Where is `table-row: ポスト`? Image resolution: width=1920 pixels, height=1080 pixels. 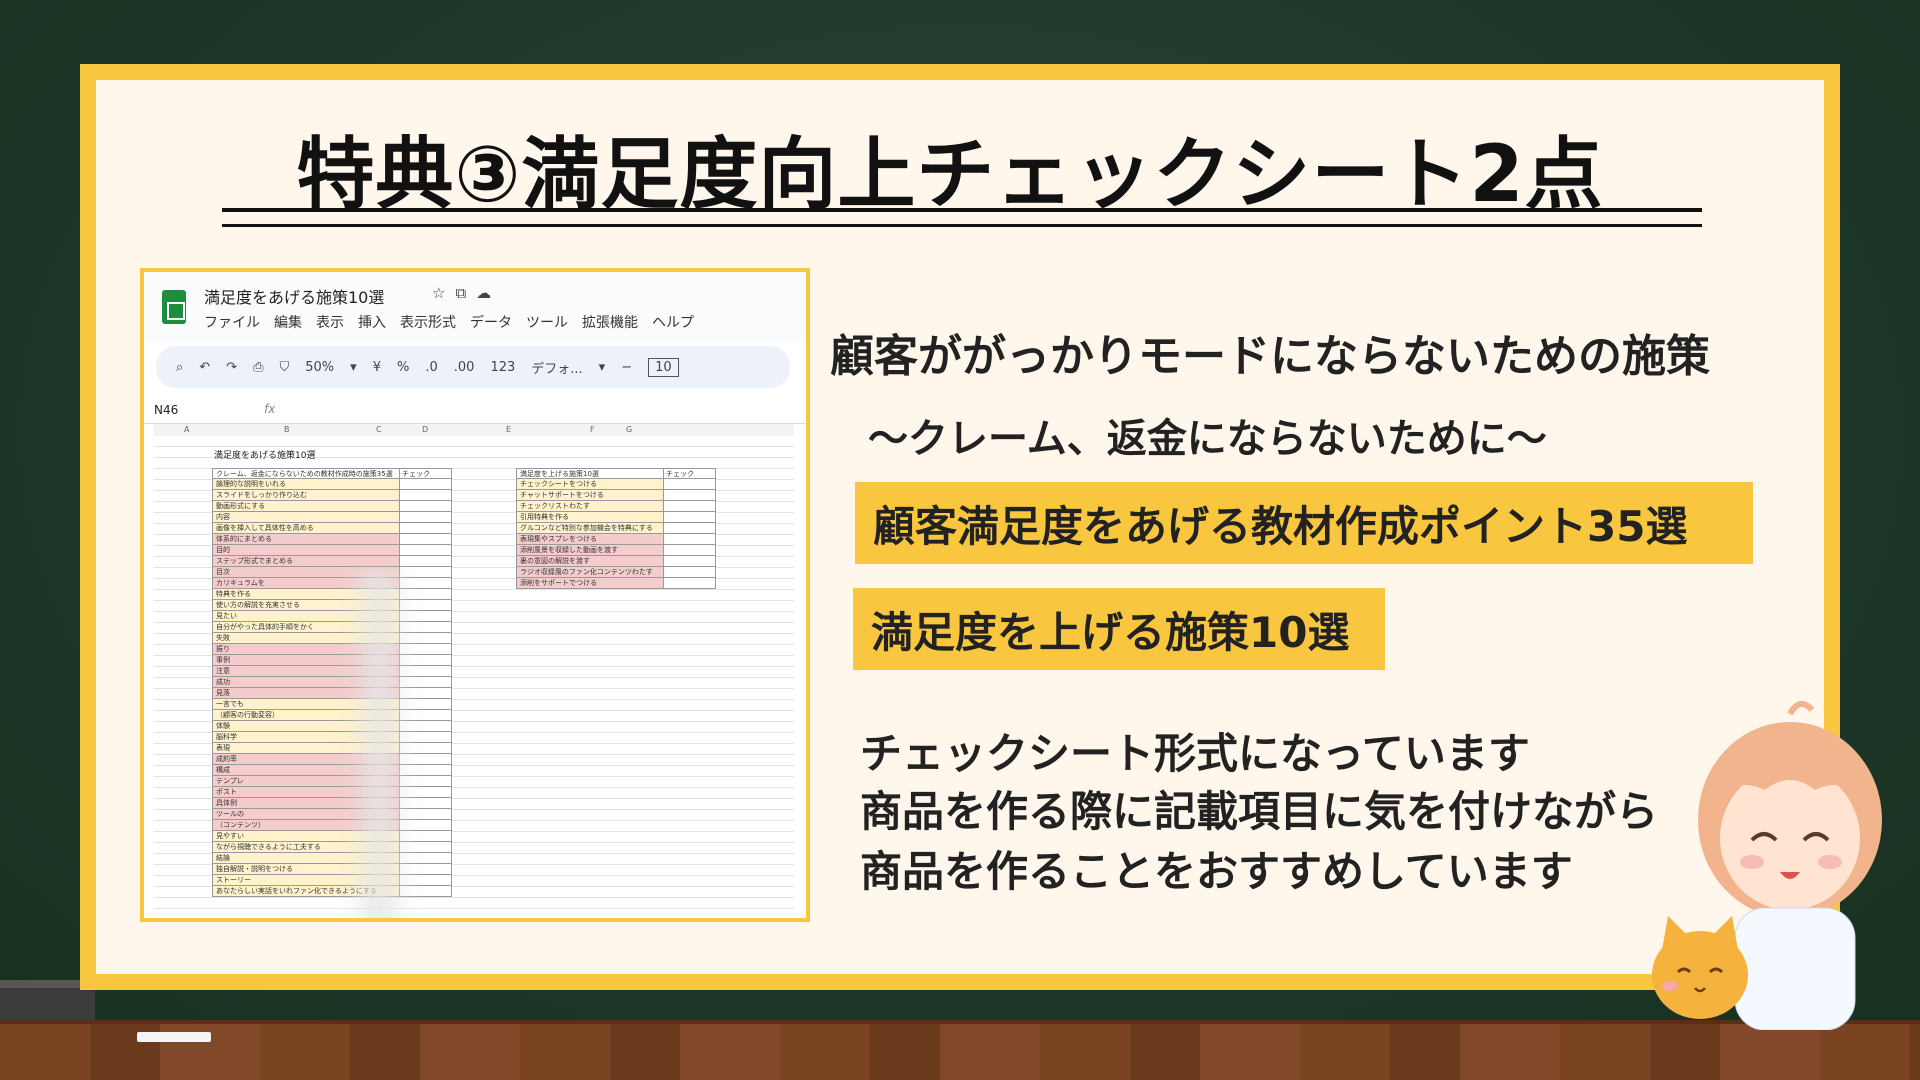
table-row: ポスト is located at coordinates (332, 792).